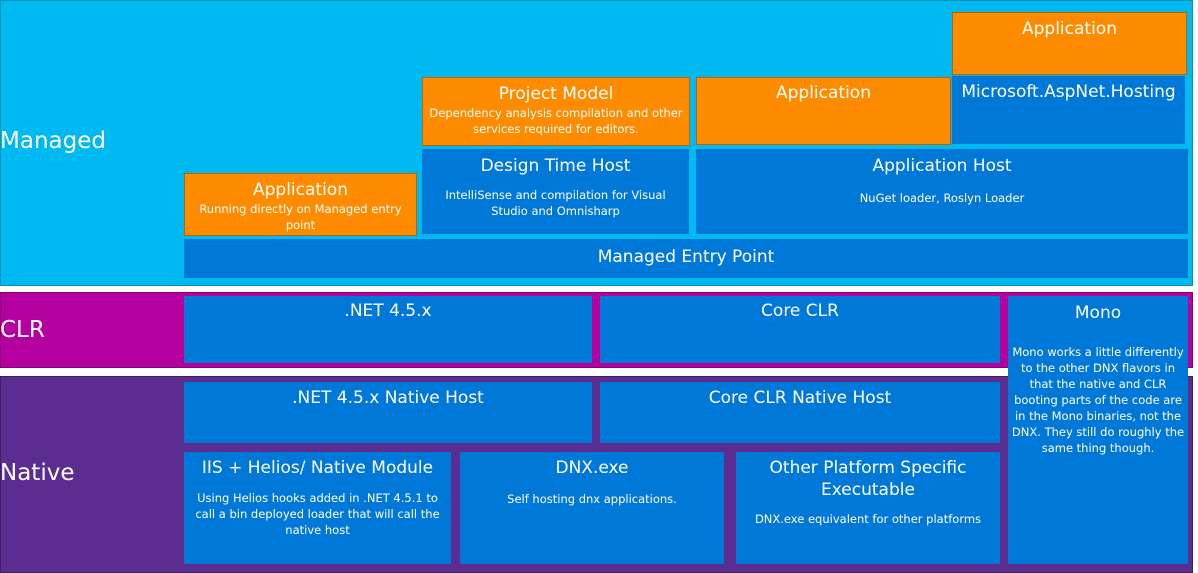 The height and width of the screenshot is (573, 1198). What do you see at coordinates (942, 198) in the screenshot?
I see `application-host-desc: NuGet loader, Roslyn Loader` at bounding box center [942, 198].